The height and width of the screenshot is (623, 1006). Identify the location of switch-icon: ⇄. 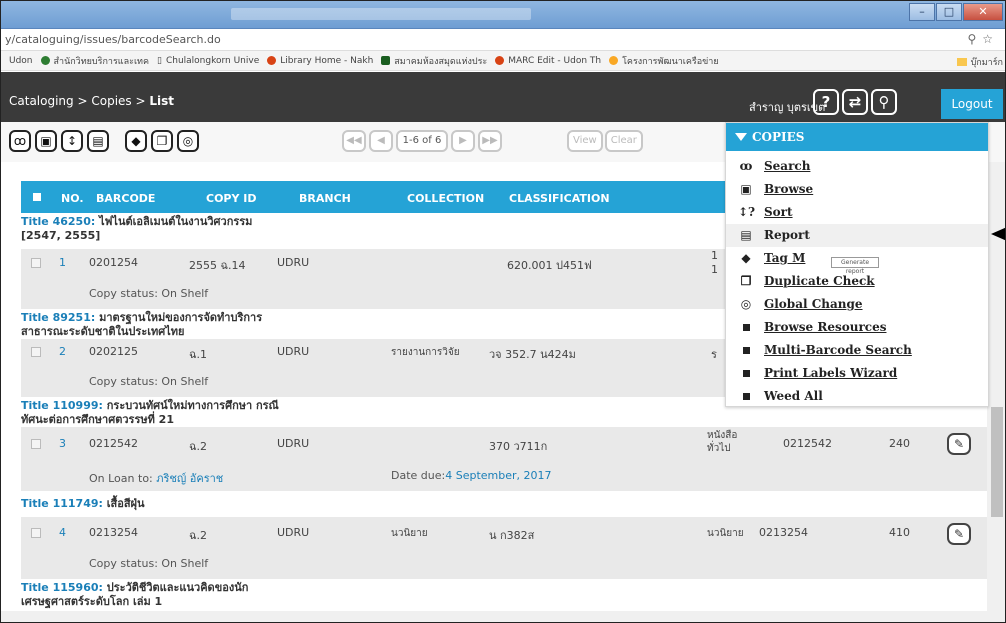
(855, 102).